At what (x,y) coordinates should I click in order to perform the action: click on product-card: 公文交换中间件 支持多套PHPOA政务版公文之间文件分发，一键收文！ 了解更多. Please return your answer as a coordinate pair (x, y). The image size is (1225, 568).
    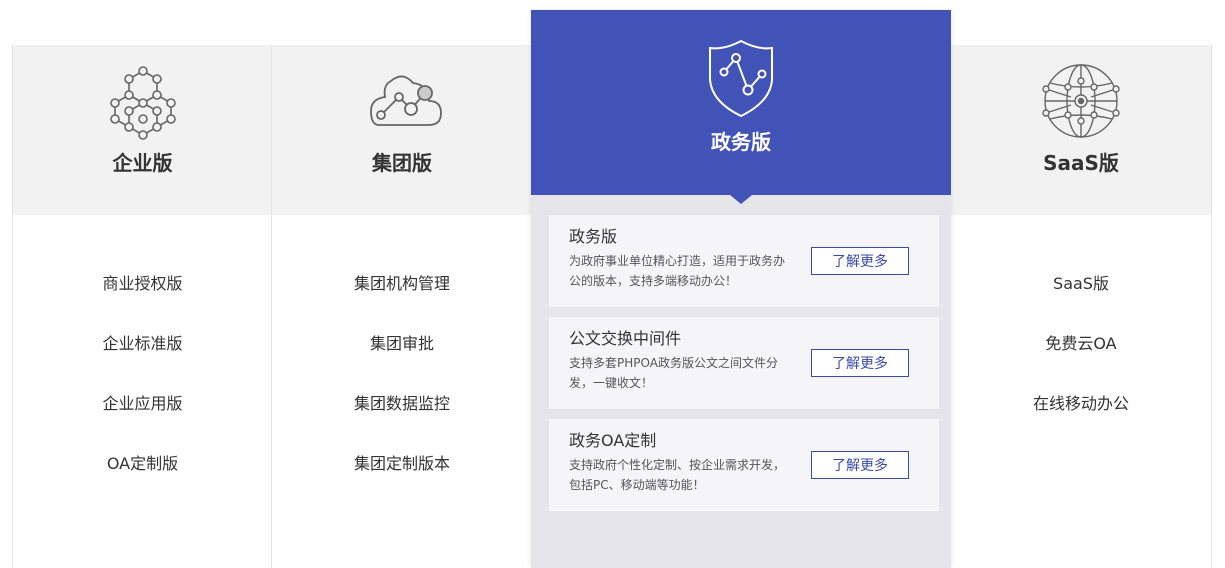
    Looking at the image, I should click on (744, 363).